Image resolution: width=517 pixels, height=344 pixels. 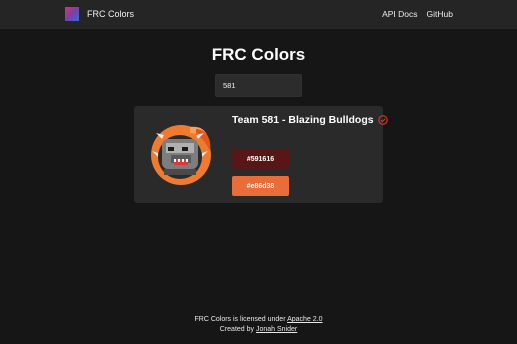 What do you see at coordinates (276, 329) in the screenshot?
I see `author-link: Jonah Snider` at bounding box center [276, 329].